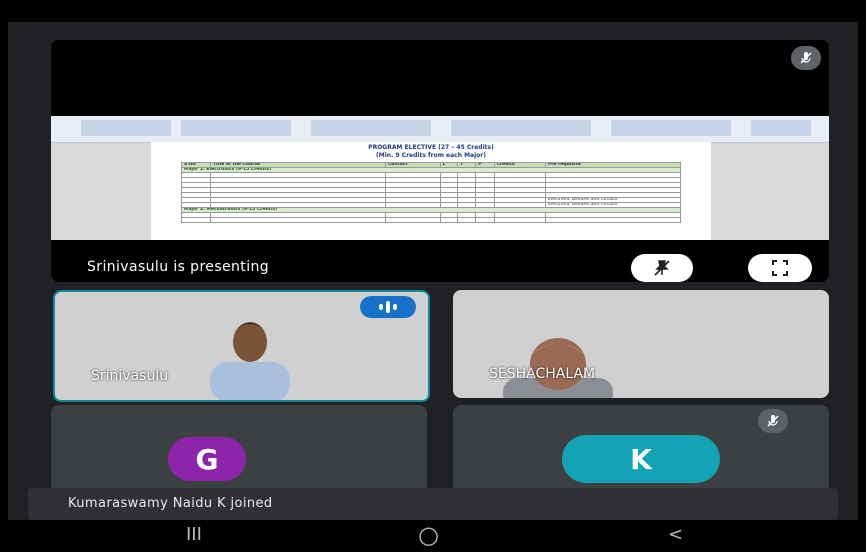  What do you see at coordinates (542, 374) in the screenshot?
I see `participant-name: SESHACHALAM` at bounding box center [542, 374].